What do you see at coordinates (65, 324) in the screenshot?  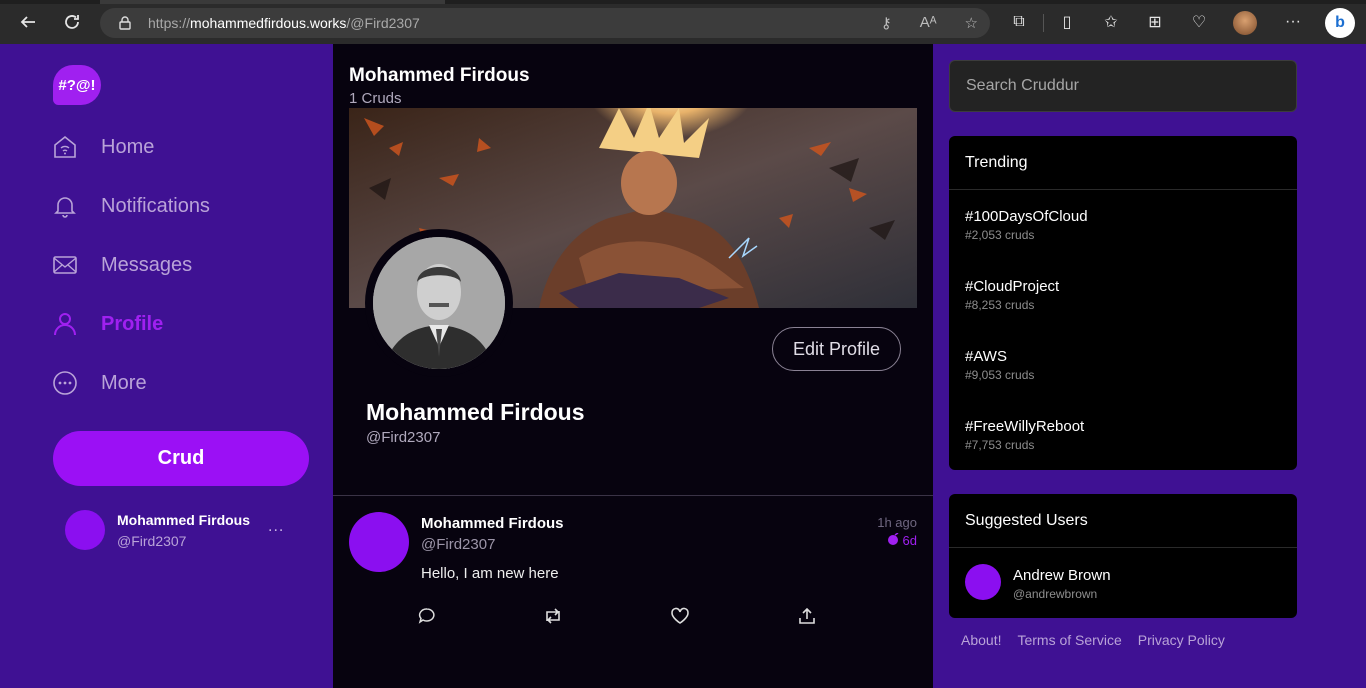 I see `person-icon` at bounding box center [65, 324].